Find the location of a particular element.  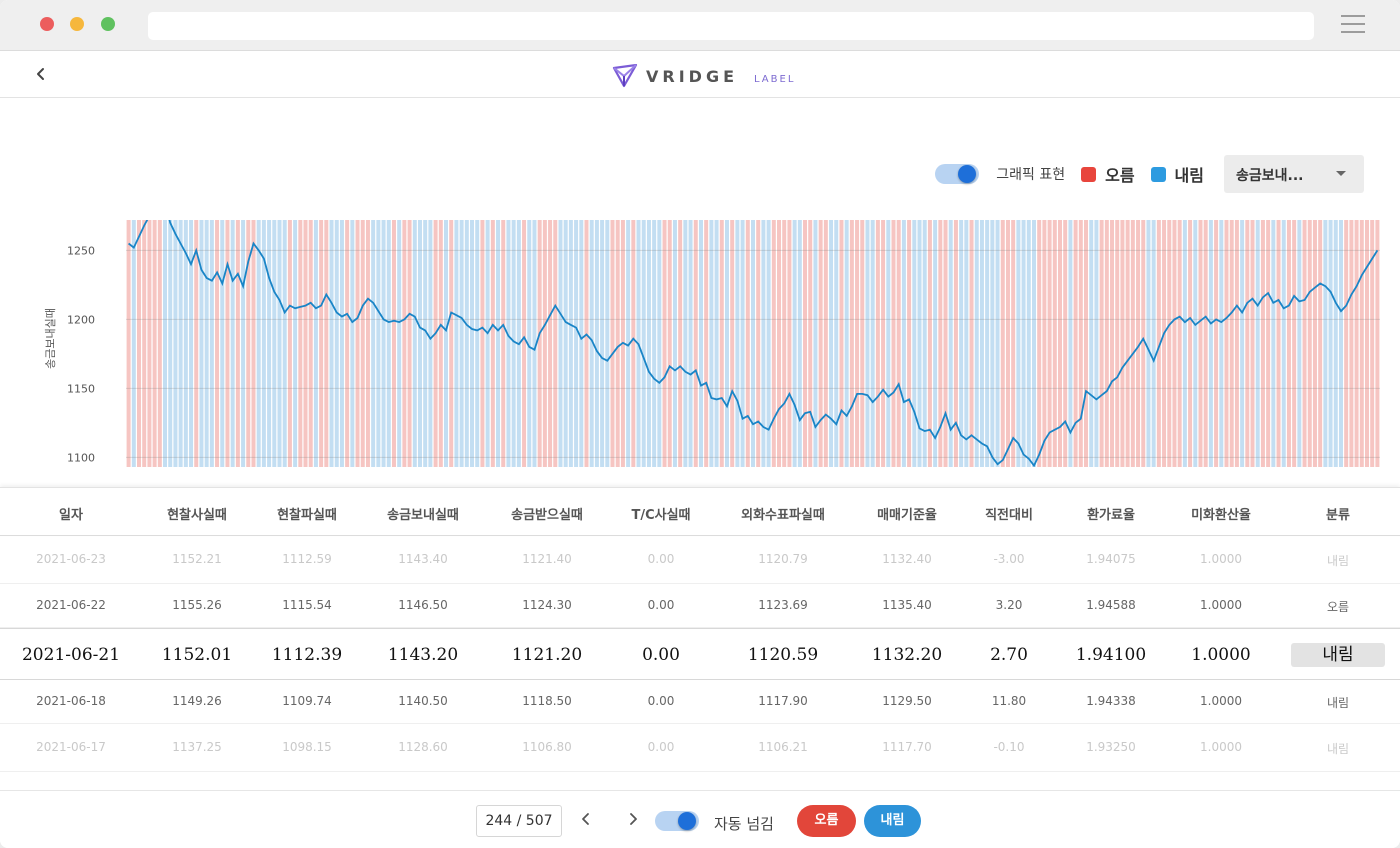

table-cell: 2021-06-23 is located at coordinates (71, 559).